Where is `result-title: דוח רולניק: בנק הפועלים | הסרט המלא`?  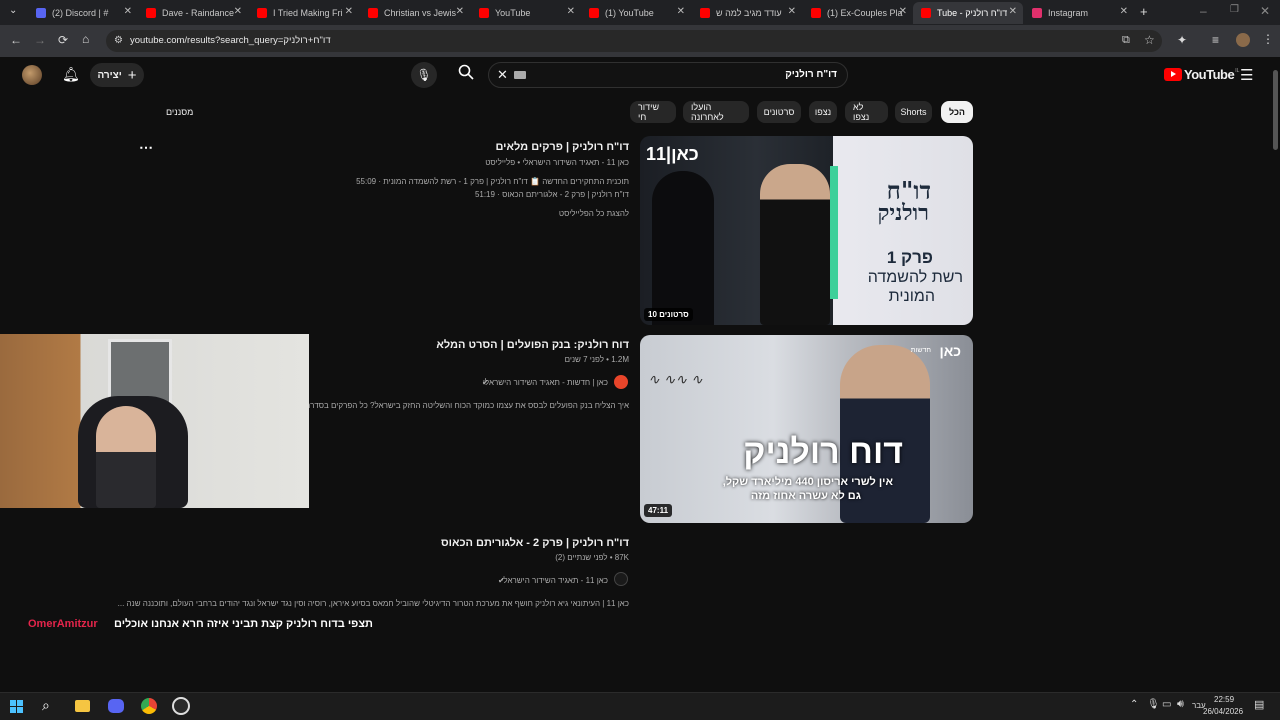 result-title: דוח רולניק: בנק הפועלים | הסרט המלא is located at coordinates (532, 345).